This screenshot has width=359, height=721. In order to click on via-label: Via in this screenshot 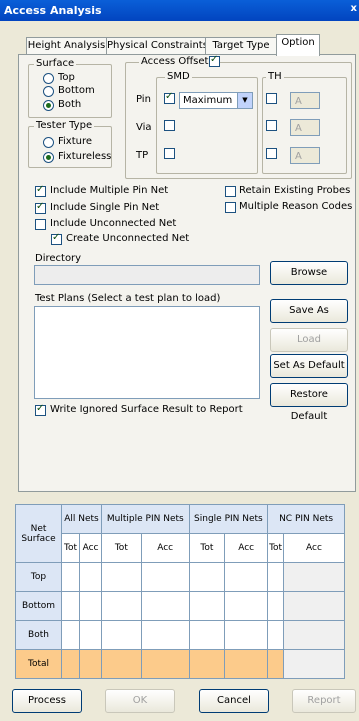, I will do `click(144, 127)`.